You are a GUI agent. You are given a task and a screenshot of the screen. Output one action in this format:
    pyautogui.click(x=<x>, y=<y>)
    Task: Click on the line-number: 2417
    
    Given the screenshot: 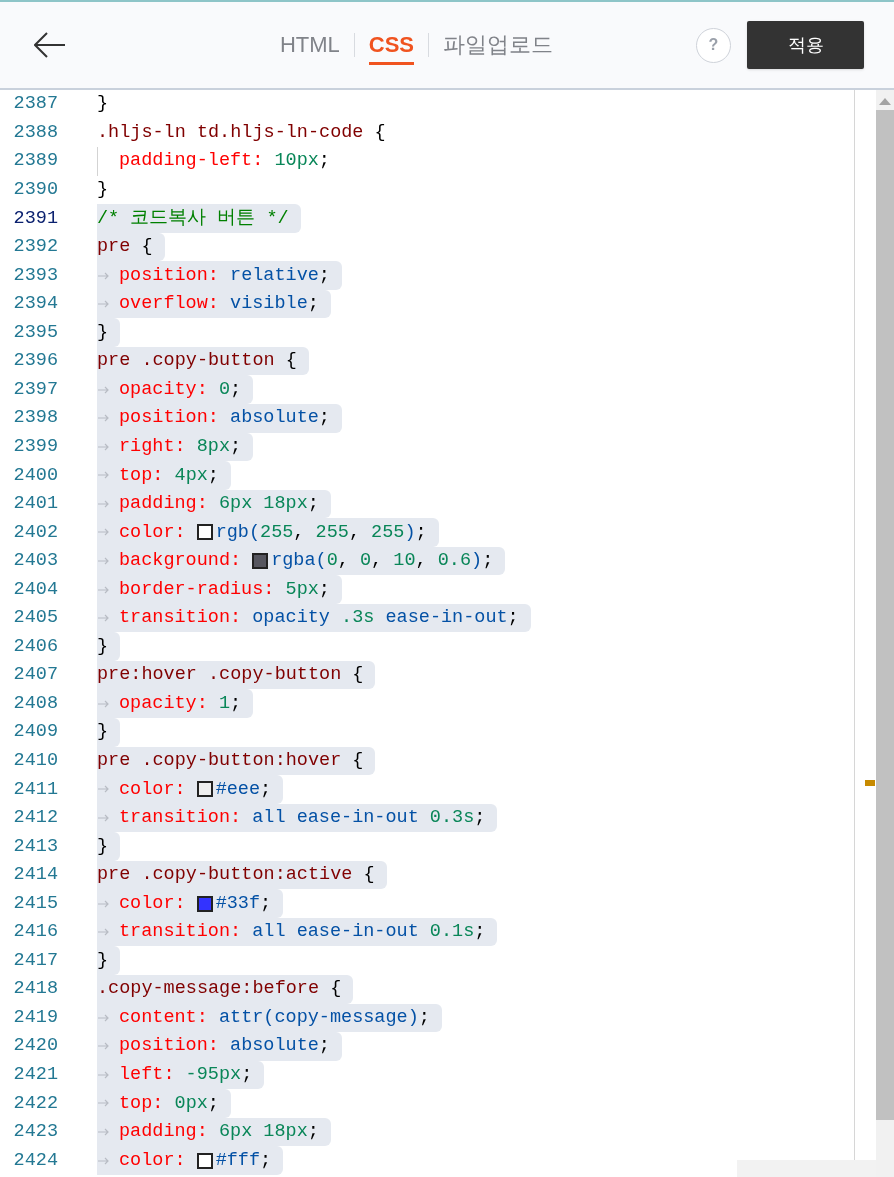 What is the action you would take?
    pyautogui.click(x=35, y=960)
    